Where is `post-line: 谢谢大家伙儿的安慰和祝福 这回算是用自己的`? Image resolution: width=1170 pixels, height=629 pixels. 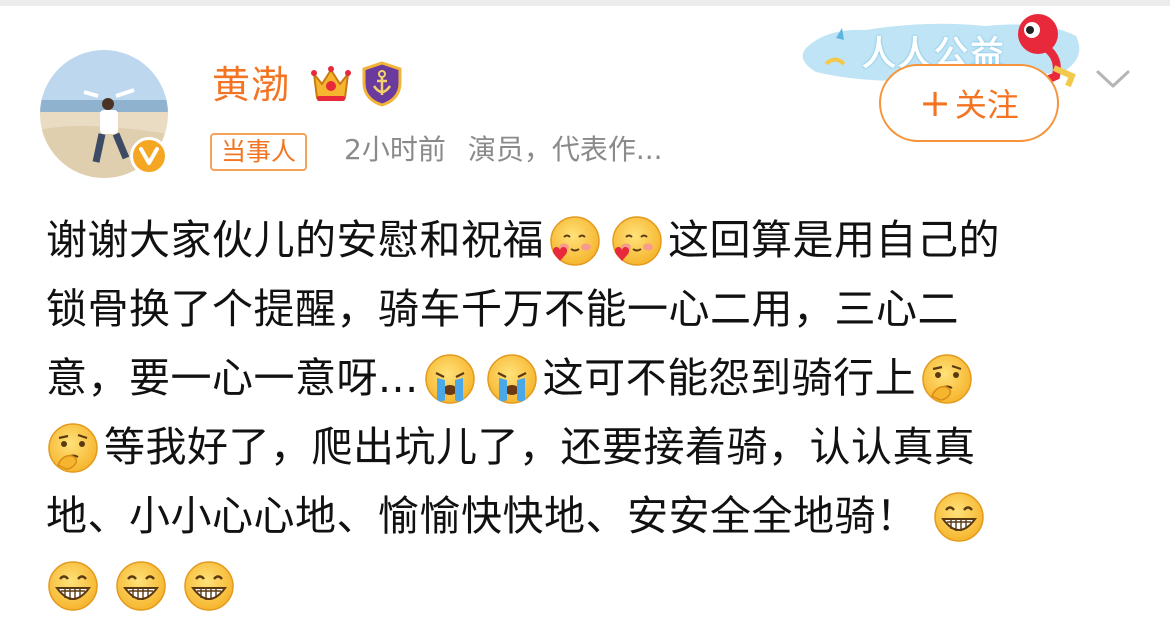 post-line: 谢谢大家伙儿的安慰和祝福 这回算是用自己的 is located at coordinates (591, 240).